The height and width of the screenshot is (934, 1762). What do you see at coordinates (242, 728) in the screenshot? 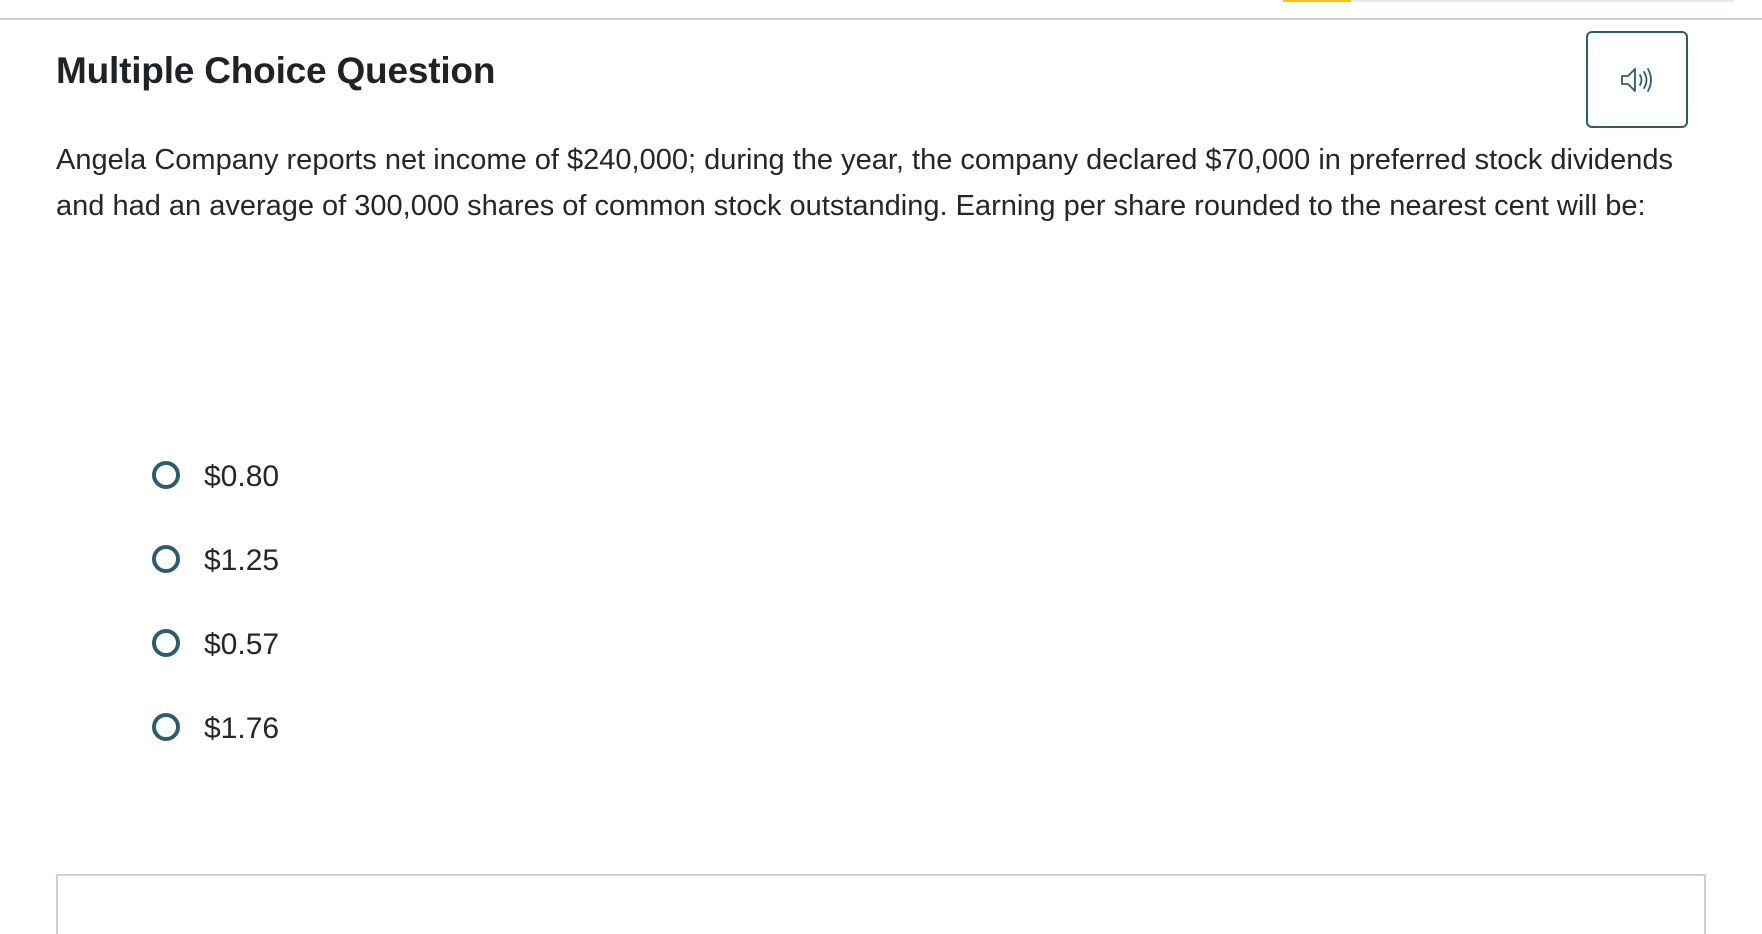
I see `answer-option-label: $1.76` at bounding box center [242, 728].